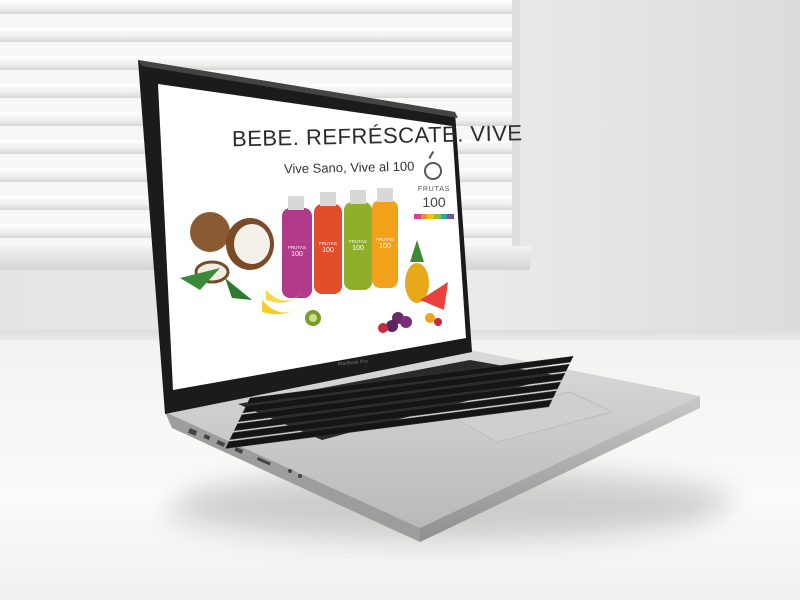 This screenshot has width=800, height=600. I want to click on logo-brand-name: FRUTAS, so click(434, 189).